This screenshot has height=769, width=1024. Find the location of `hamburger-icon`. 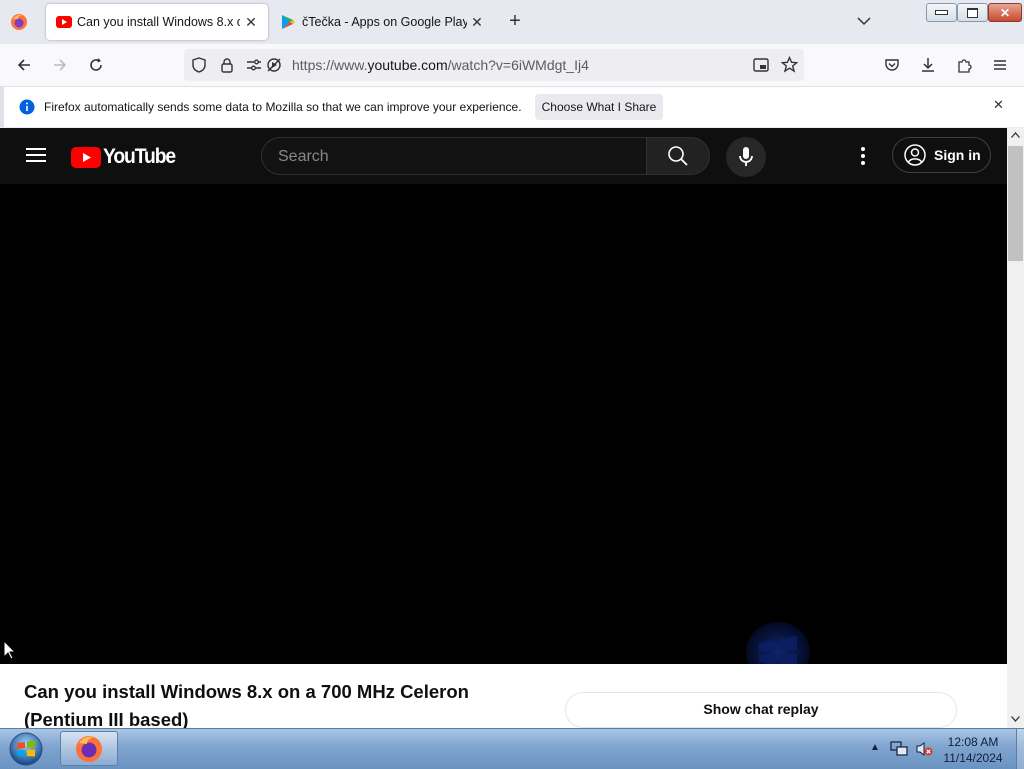

hamburger-icon is located at coordinates (1000, 65).